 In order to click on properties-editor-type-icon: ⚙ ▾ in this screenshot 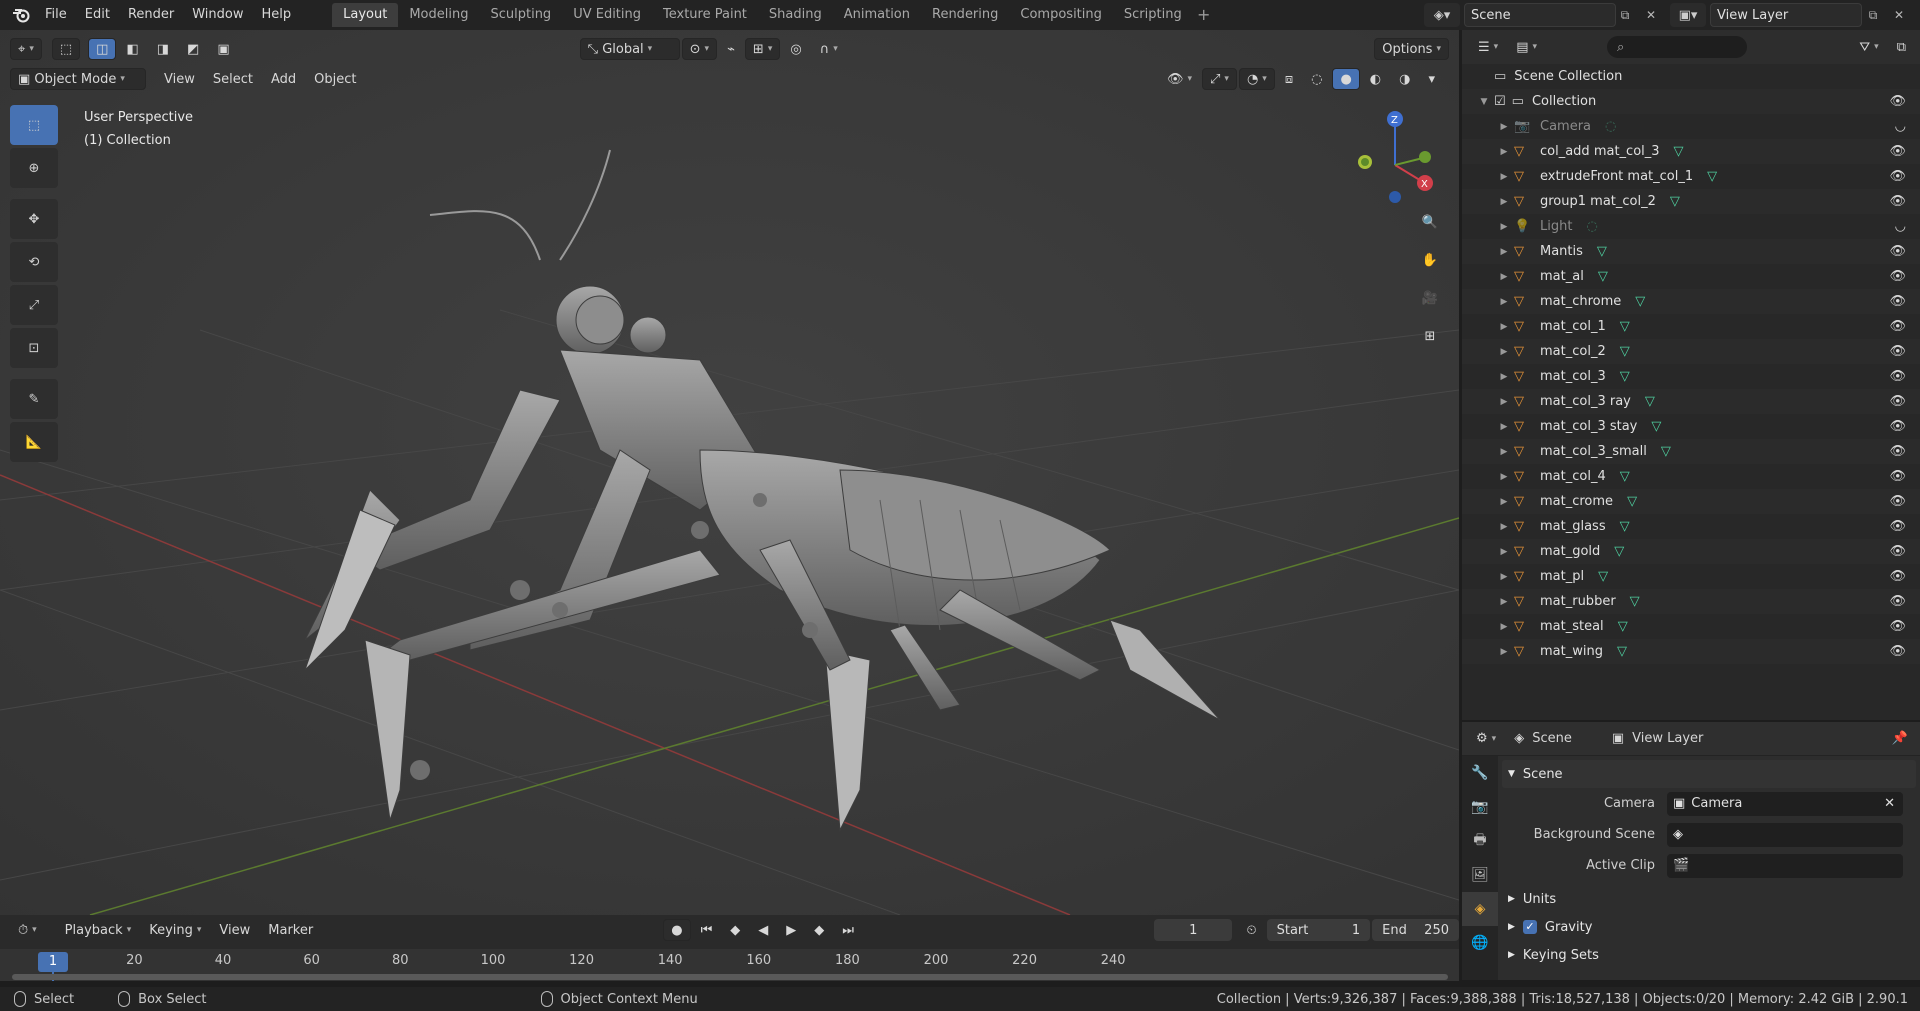, I will do `click(1486, 739)`.